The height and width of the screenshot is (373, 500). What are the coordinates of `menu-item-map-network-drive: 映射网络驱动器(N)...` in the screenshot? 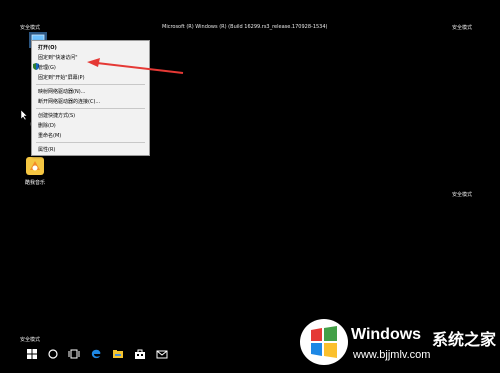 It's located at (90, 91).